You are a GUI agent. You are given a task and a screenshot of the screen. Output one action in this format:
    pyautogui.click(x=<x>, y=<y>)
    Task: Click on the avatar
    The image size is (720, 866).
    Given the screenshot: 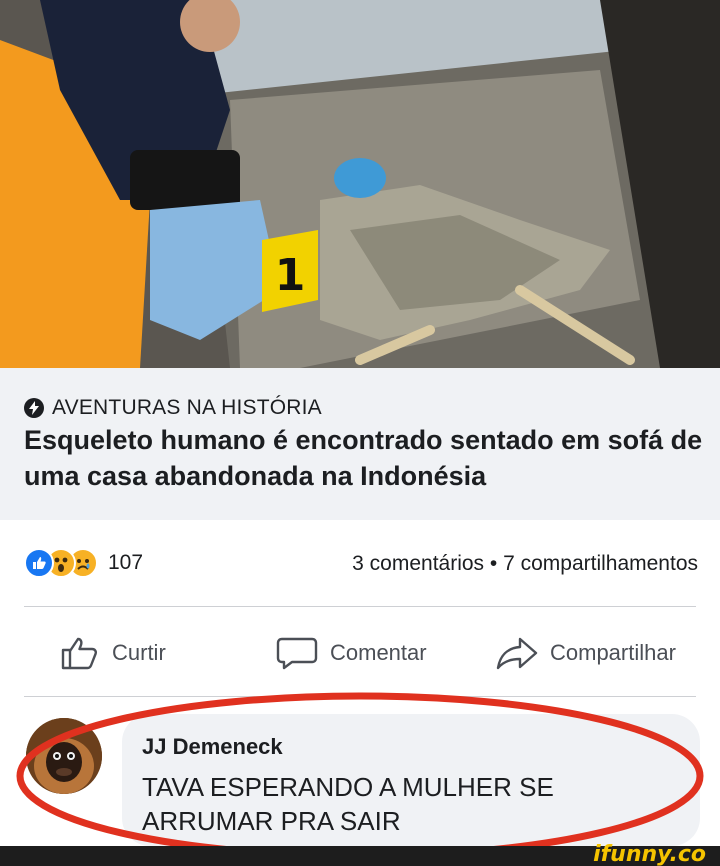 What is the action you would take?
    pyautogui.click(x=64, y=756)
    